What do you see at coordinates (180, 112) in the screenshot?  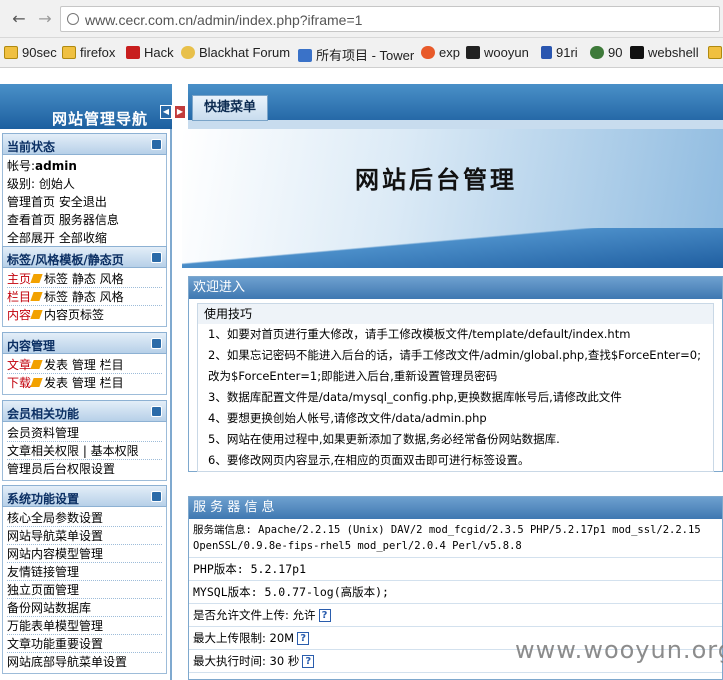 I see `expand-right-icon: ▶` at bounding box center [180, 112].